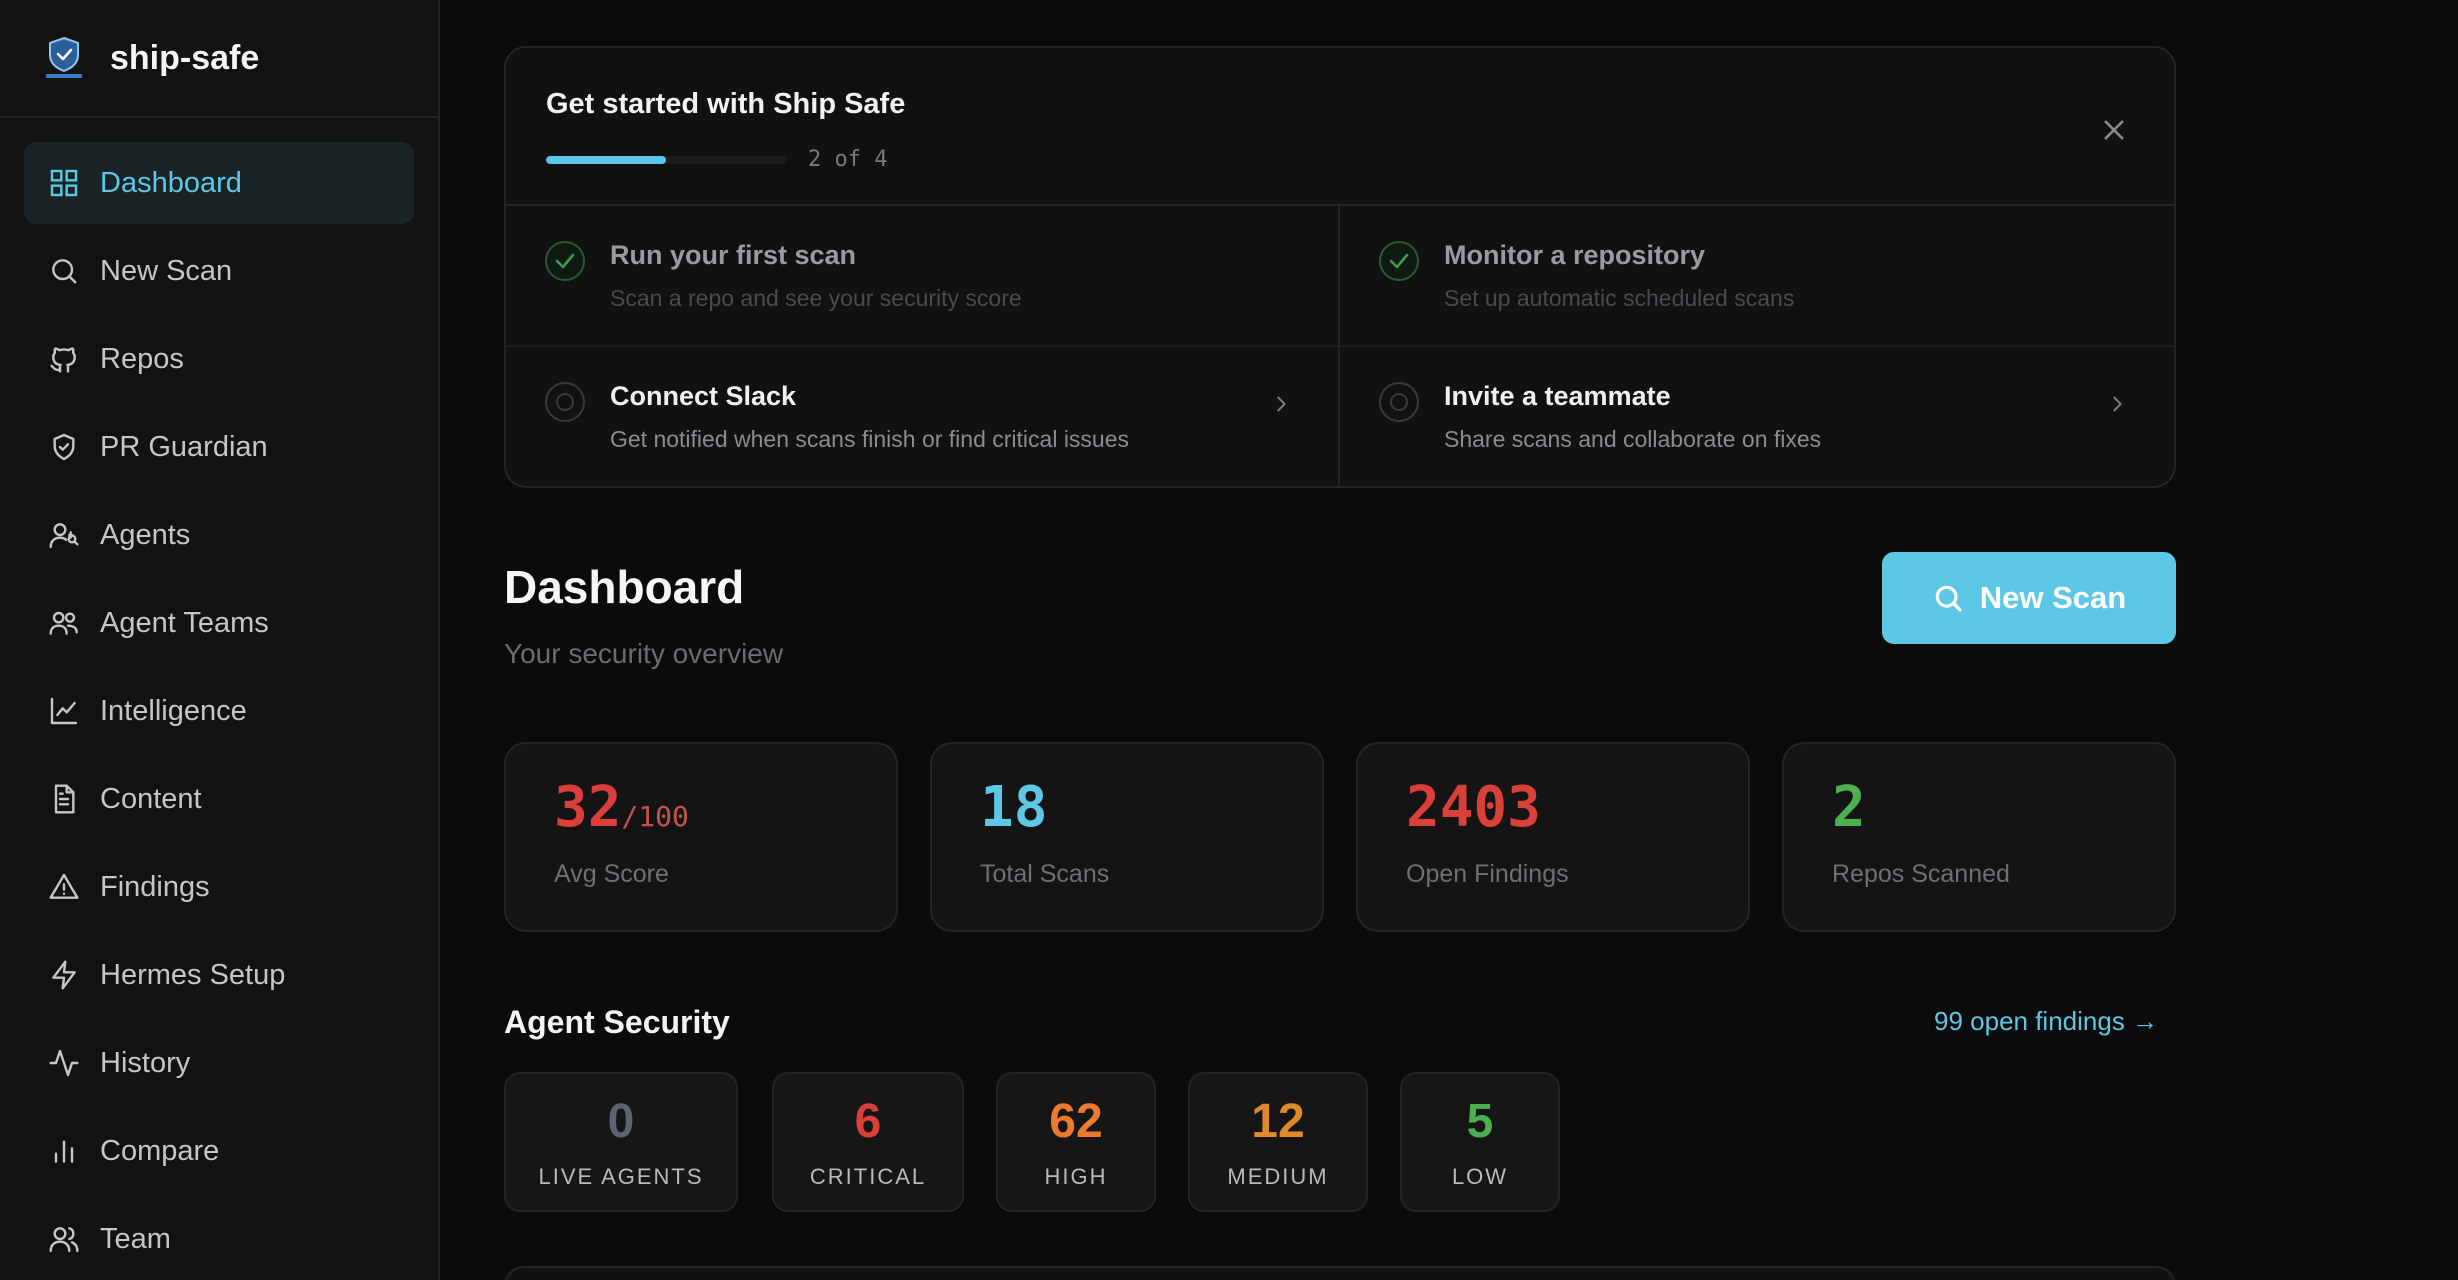 The image size is (2458, 1280). Describe the element at coordinates (1151, 808) in the screenshot. I see `stat-value: 18` at that location.